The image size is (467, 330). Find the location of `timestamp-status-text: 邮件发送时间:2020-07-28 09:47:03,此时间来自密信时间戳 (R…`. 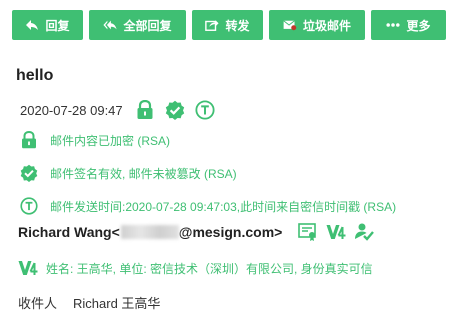

timestamp-status-text: 邮件发送时间:2020-07-28 09:47:03,此时间来自密信时间戳 (R… is located at coordinates (223, 206).